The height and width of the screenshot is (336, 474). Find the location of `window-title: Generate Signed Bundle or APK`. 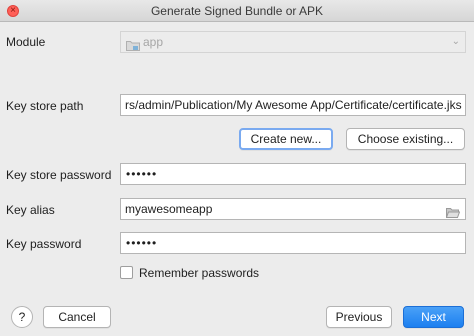

window-title: Generate Signed Bundle or APK is located at coordinates (237, 11).